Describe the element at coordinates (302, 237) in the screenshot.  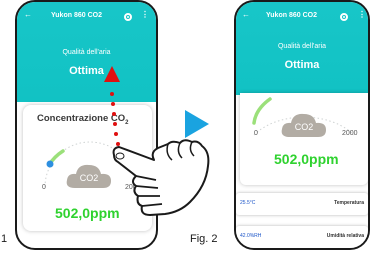
I see `humidity-row: 42.0%RH Umidità relativa` at that location.